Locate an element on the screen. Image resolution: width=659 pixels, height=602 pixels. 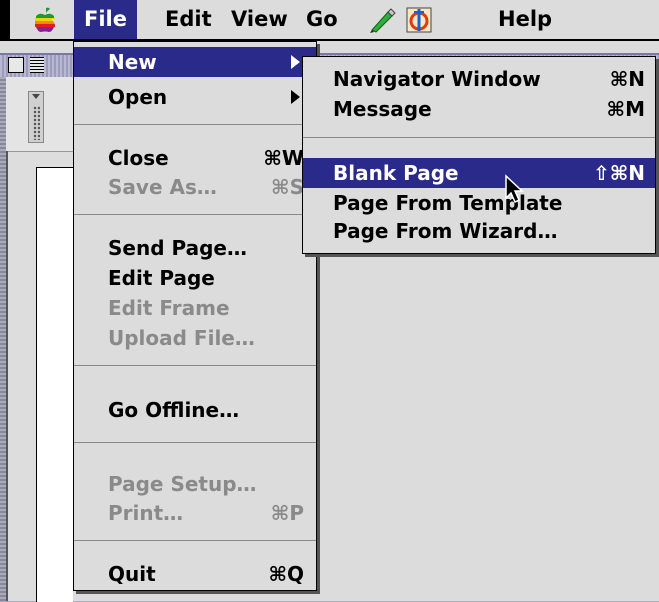
menu-item-edit-frame: Edit Frame is located at coordinates (195, 308).